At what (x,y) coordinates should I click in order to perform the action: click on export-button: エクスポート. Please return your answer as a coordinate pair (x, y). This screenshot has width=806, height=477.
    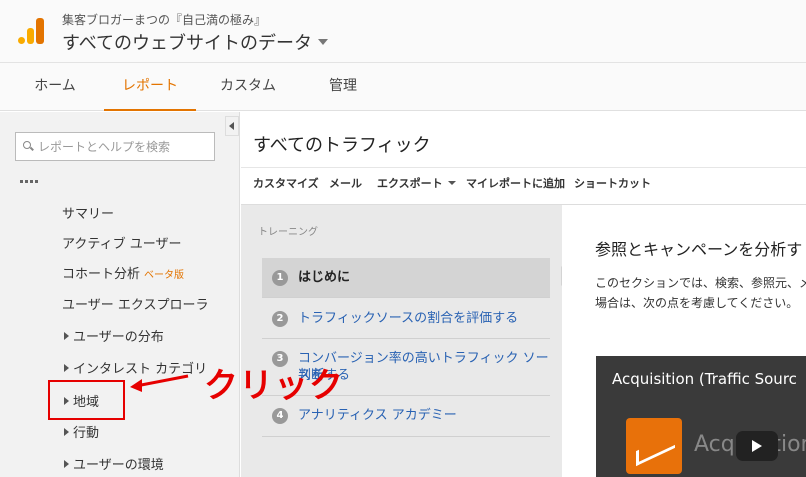
    Looking at the image, I should click on (416, 183).